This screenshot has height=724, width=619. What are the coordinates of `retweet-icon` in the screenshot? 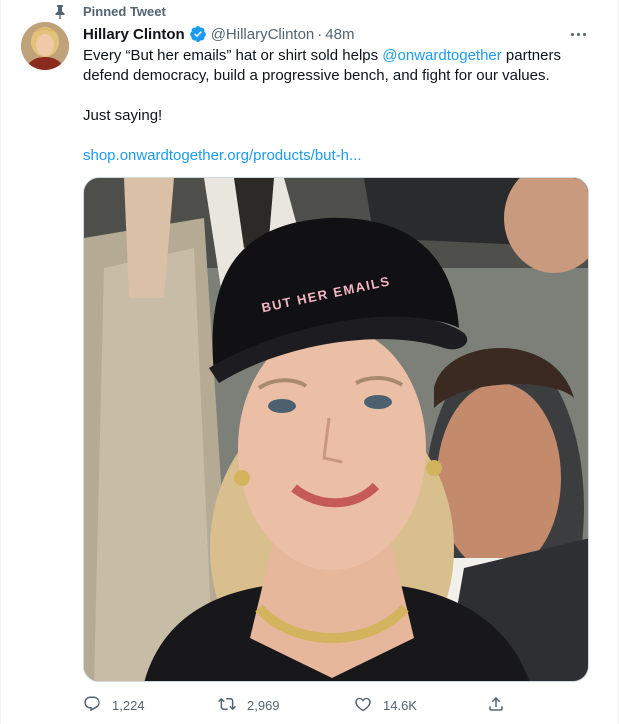 It's located at (227, 705).